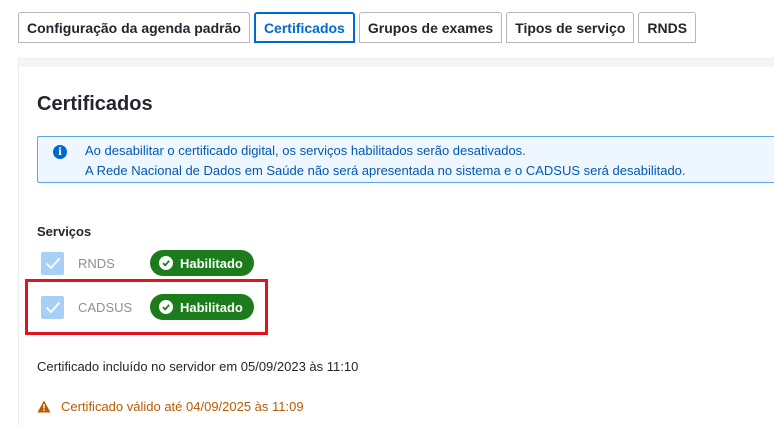  Describe the element at coordinates (60, 152) in the screenshot. I see `info-icon: i` at that location.